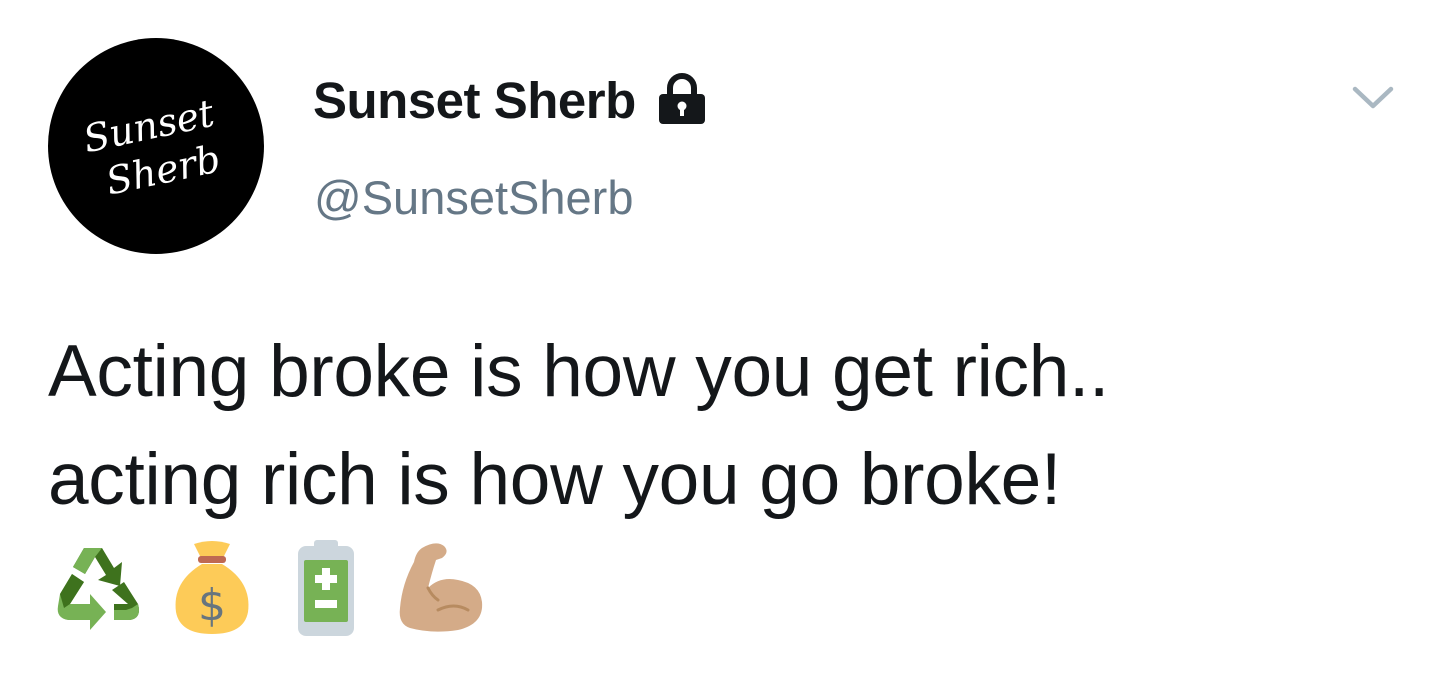 This screenshot has width=1440, height=674. What do you see at coordinates (578, 371) in the screenshot?
I see `tweet-text-line: Acting broke is how you get rich..` at bounding box center [578, 371].